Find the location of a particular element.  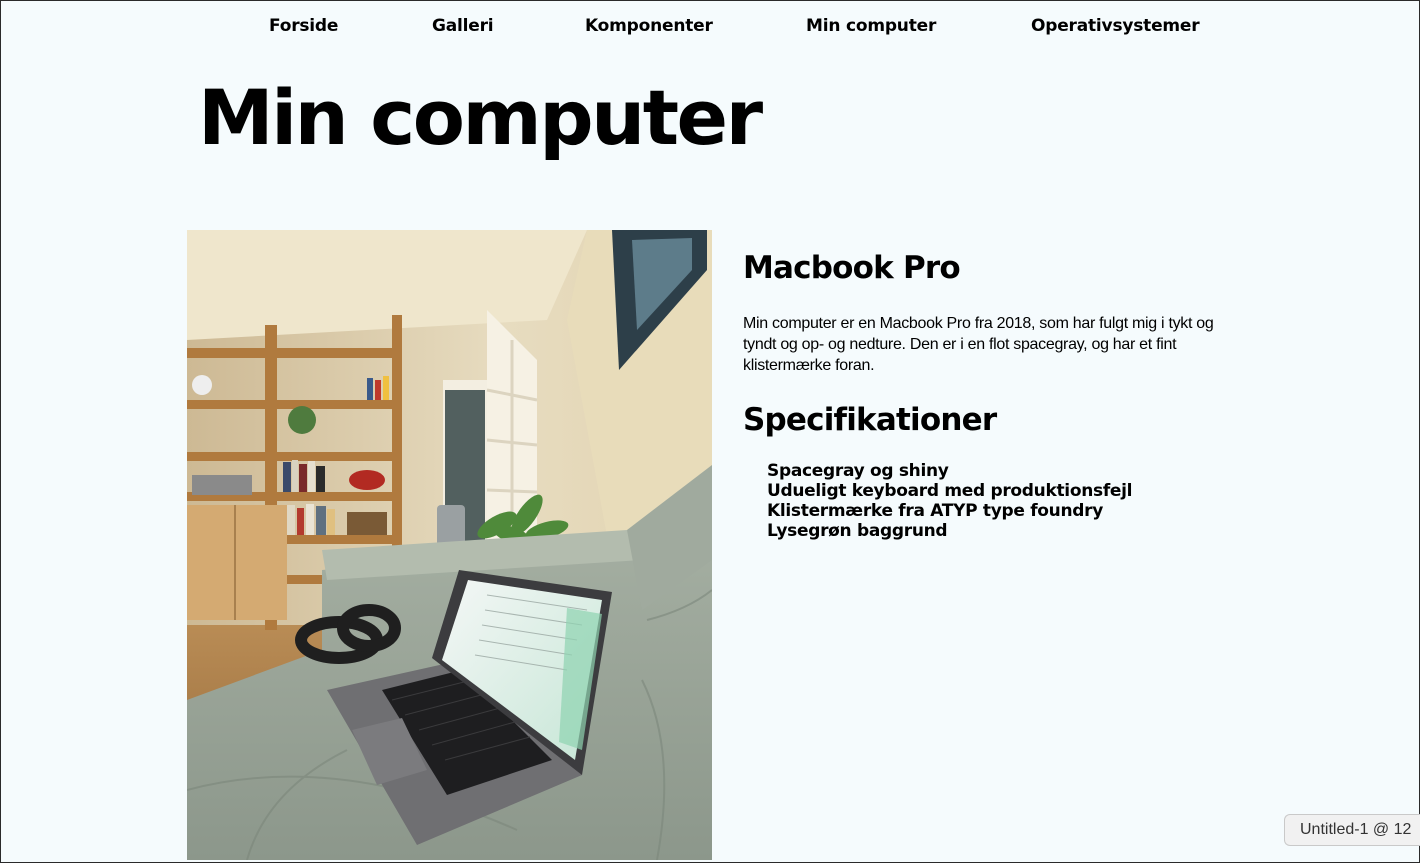

nav-link-min-computer: Min computer is located at coordinates (871, 26).